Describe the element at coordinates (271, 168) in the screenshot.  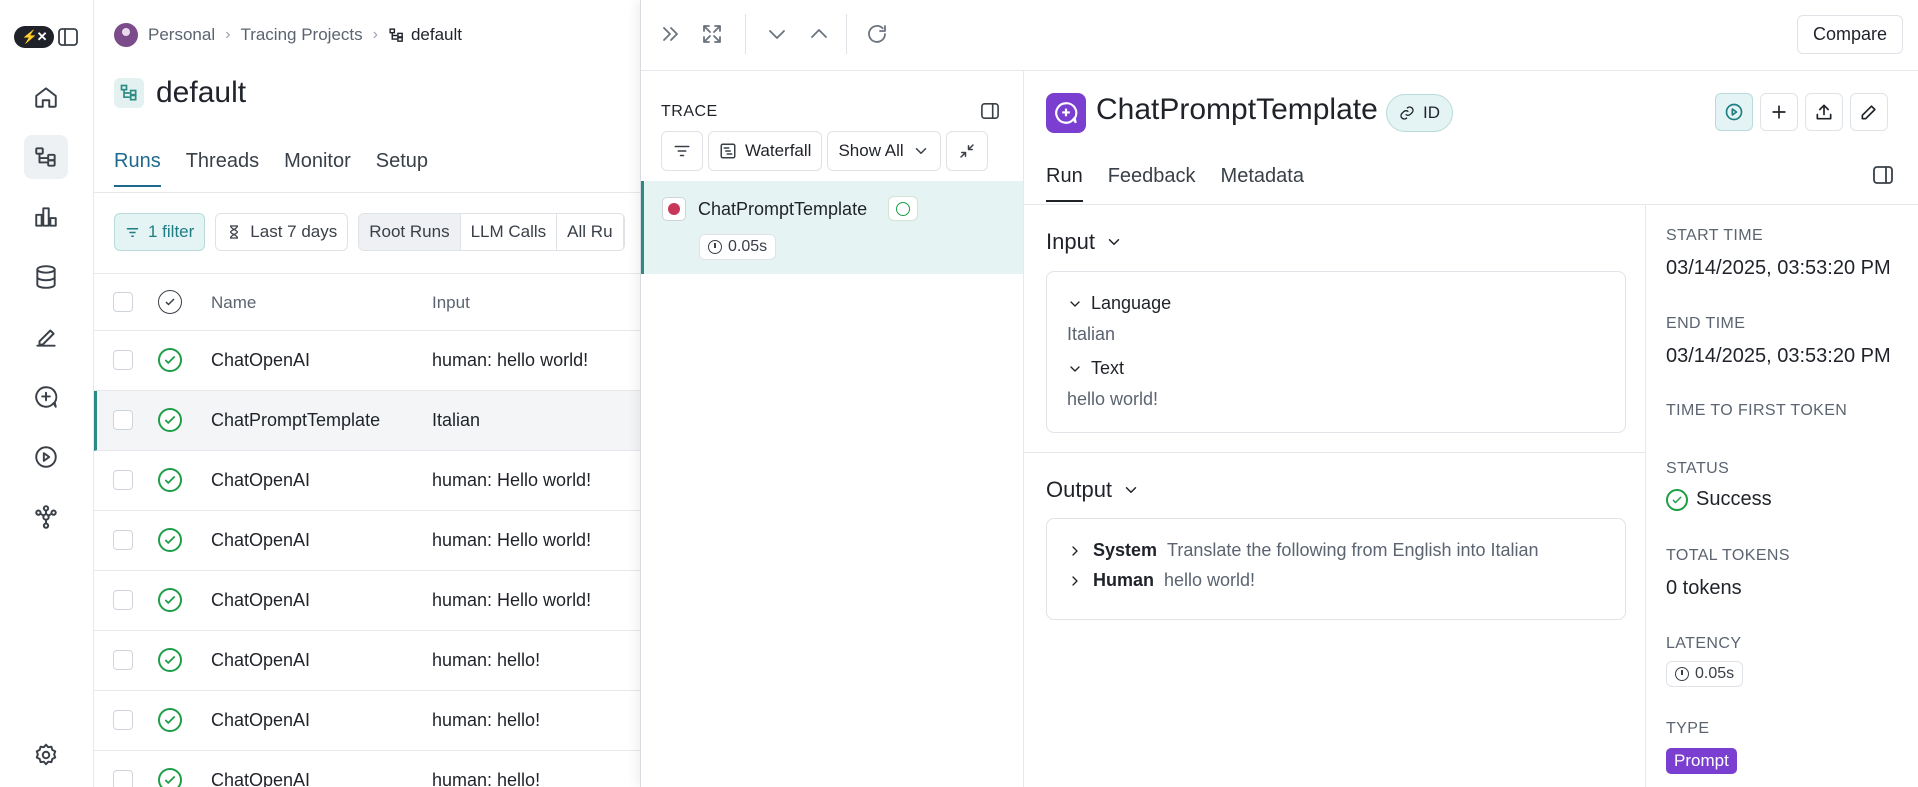
I see `project-tabs: Runs Threads Monitor Setup` at that location.